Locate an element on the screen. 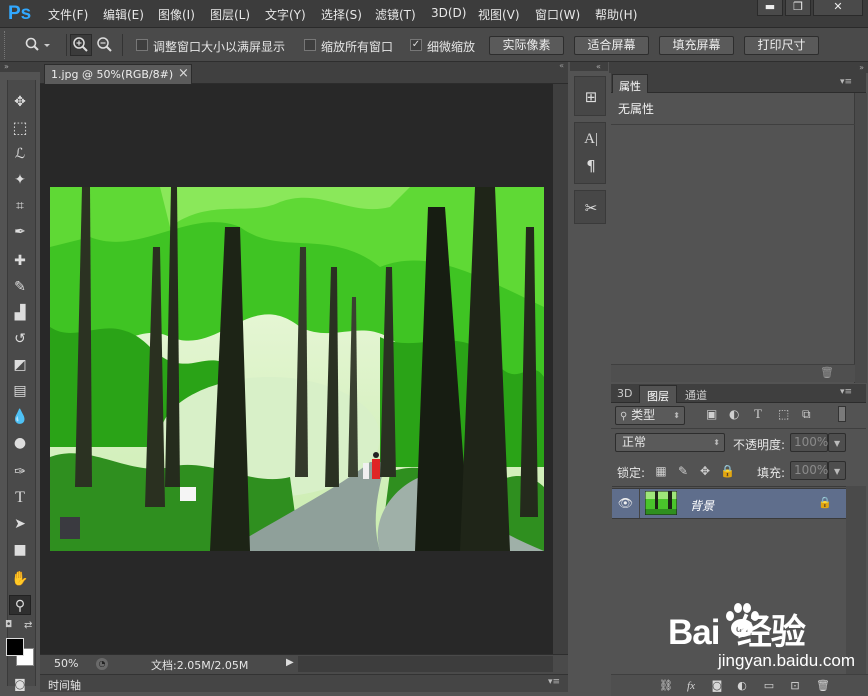  properties-trash-icon: 🗑 is located at coordinates (827, 372).